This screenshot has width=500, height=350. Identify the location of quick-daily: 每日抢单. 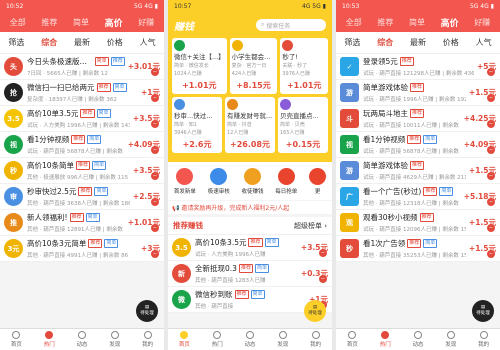
(286, 181).